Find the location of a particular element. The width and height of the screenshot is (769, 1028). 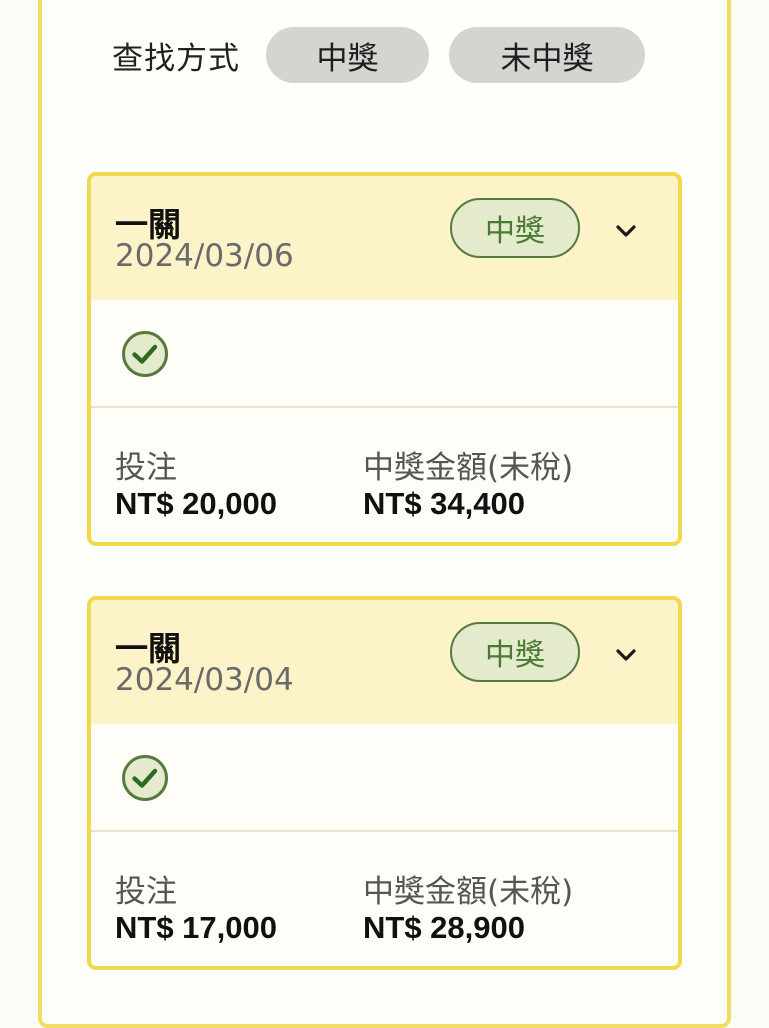

prize-amount: 中獎金額(未稅) NT$ 34,400 is located at coordinates (468, 486).